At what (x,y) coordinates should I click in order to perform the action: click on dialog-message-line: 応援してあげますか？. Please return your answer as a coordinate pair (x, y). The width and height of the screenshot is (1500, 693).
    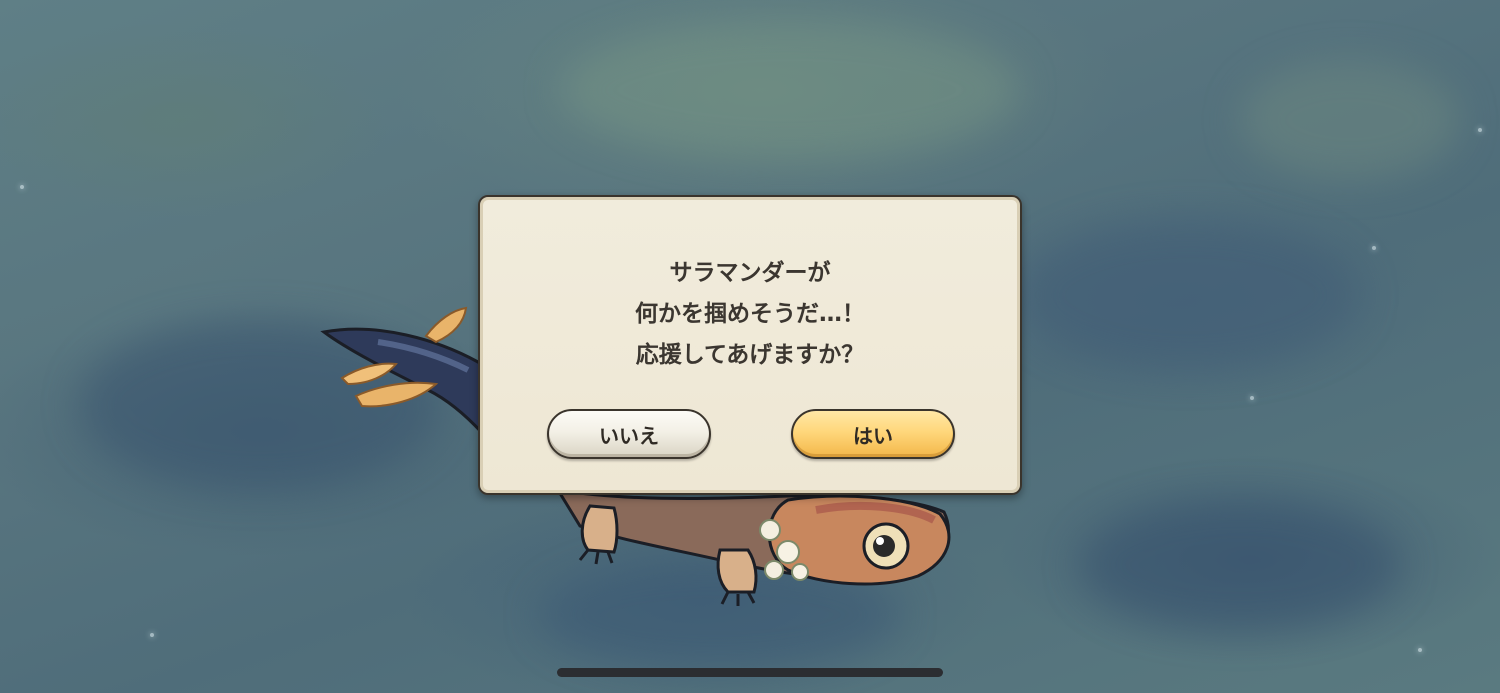
    Looking at the image, I should click on (750, 355).